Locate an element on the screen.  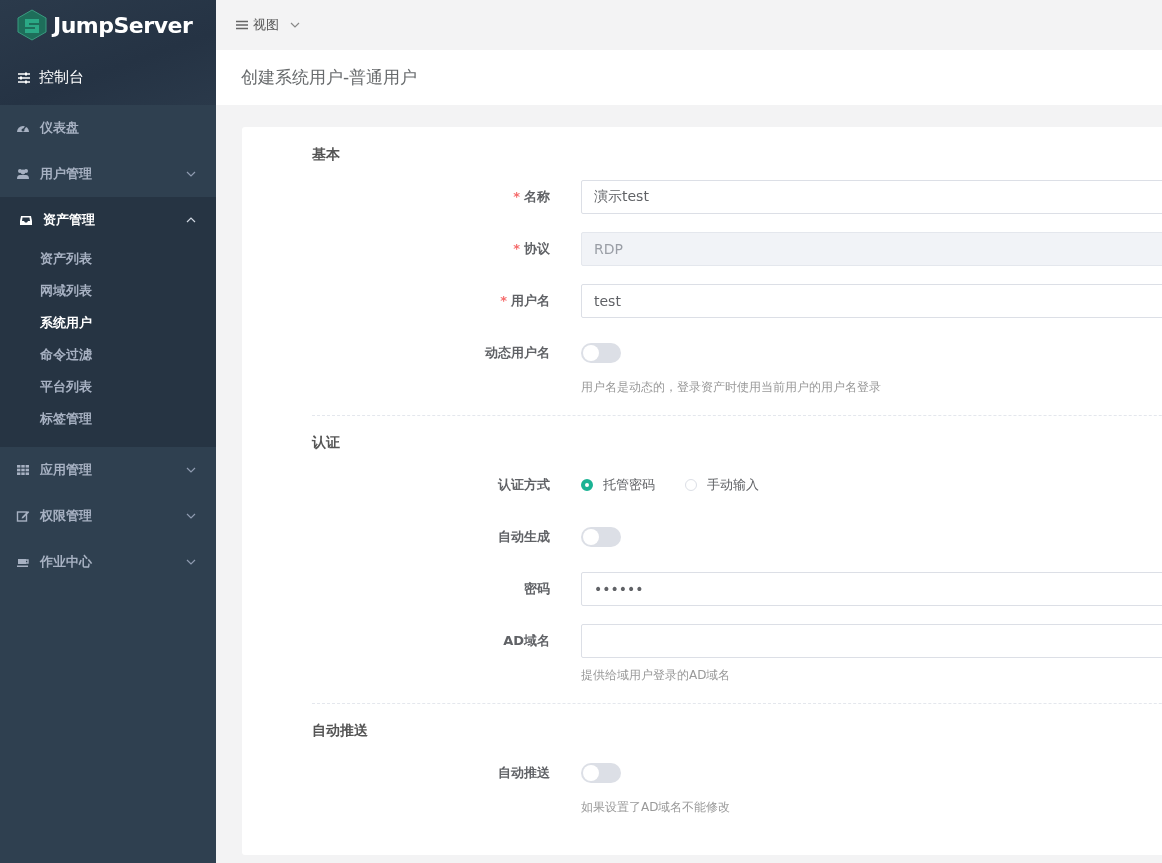
field-label: * 协议 is located at coordinates (531, 249).